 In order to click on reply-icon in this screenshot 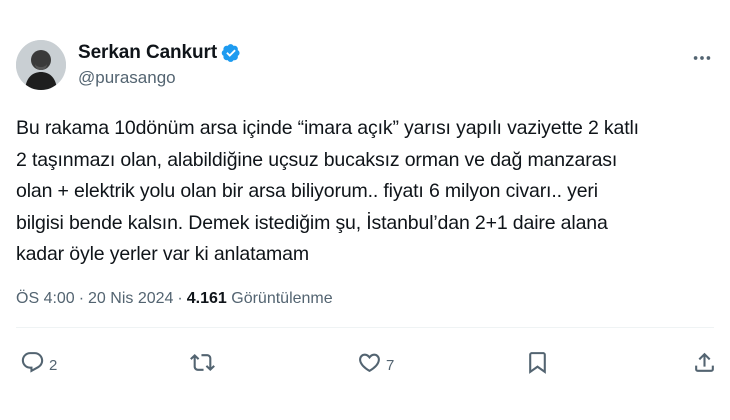, I will do `click(32, 365)`.